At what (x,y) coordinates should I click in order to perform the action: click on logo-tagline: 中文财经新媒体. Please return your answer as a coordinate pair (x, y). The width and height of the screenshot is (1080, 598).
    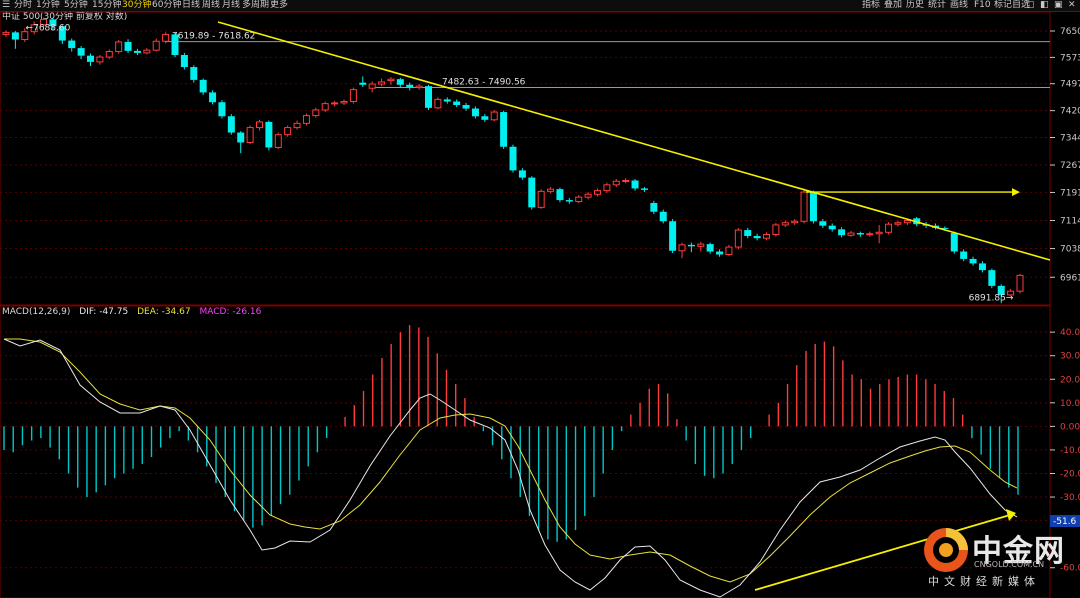
    Looking at the image, I should click on (984, 581).